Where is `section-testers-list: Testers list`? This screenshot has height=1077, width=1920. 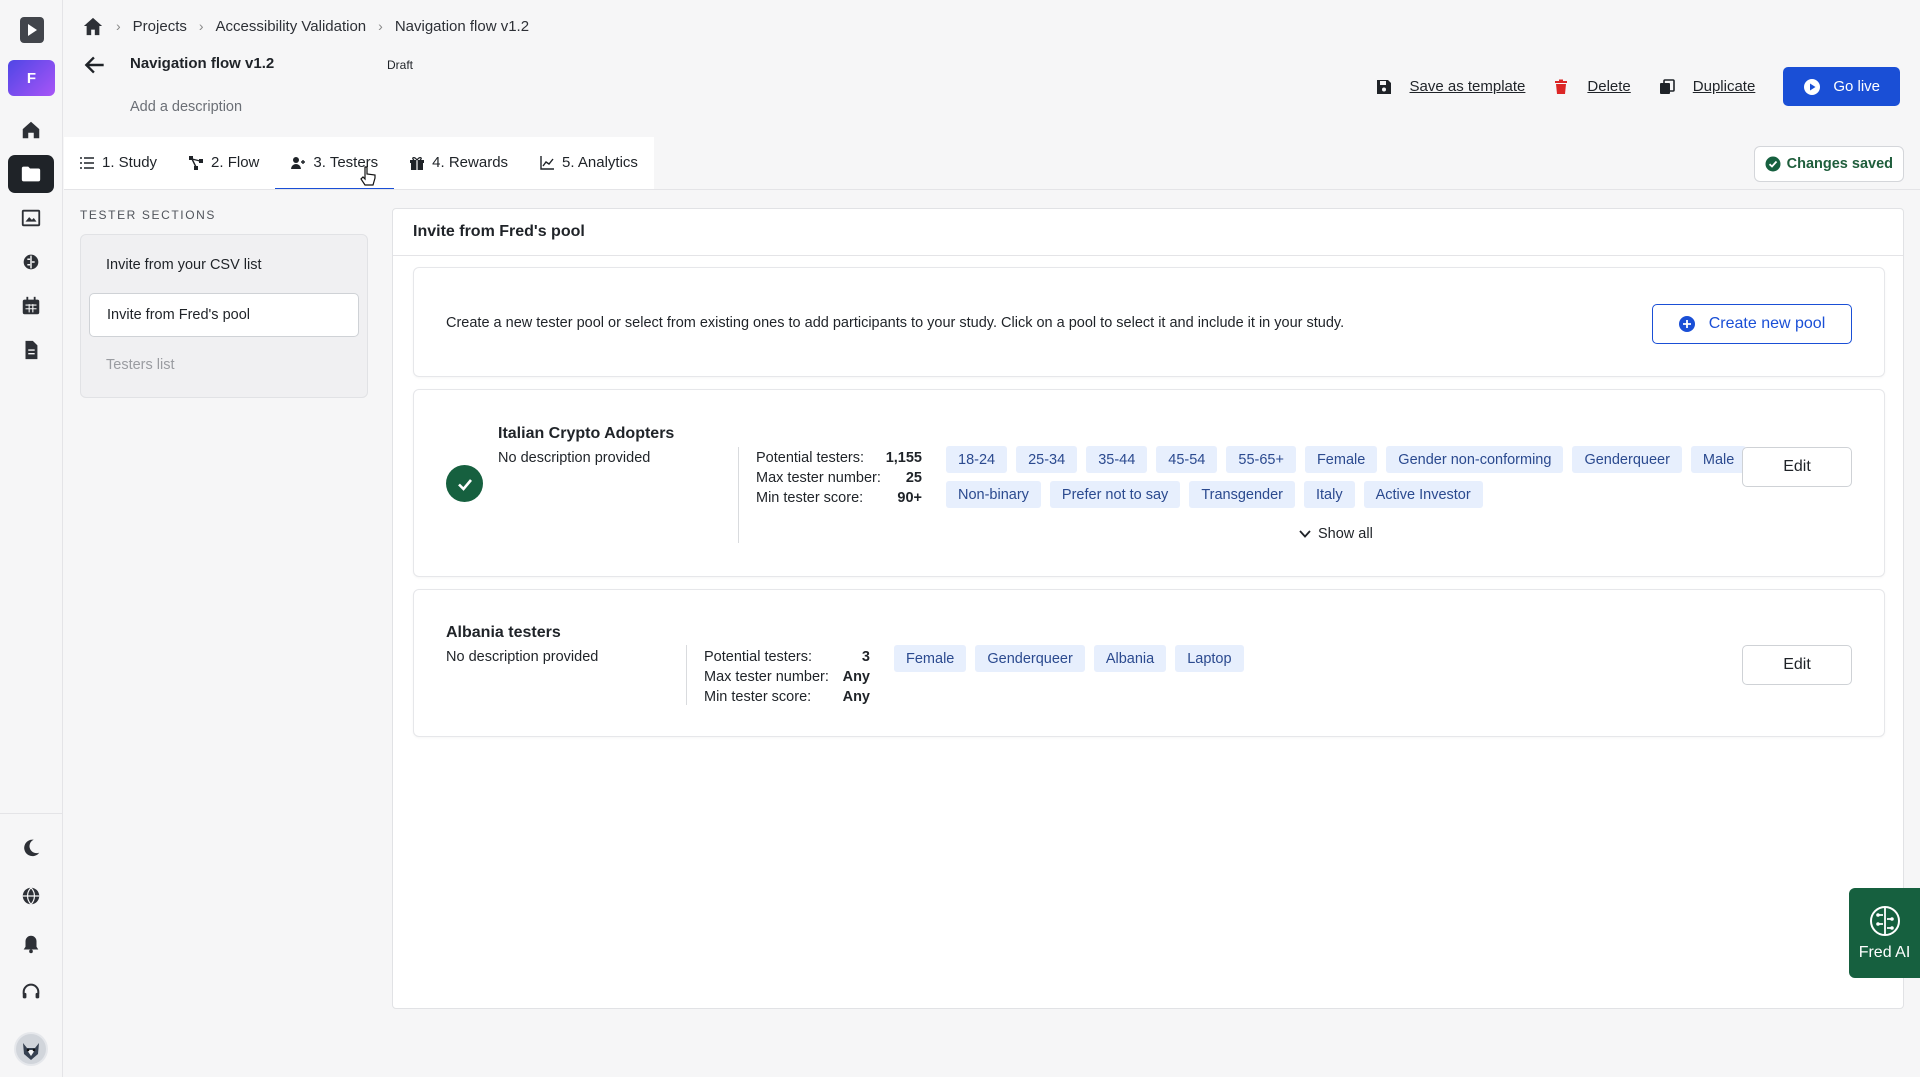 section-testers-list: Testers list is located at coordinates (140, 365).